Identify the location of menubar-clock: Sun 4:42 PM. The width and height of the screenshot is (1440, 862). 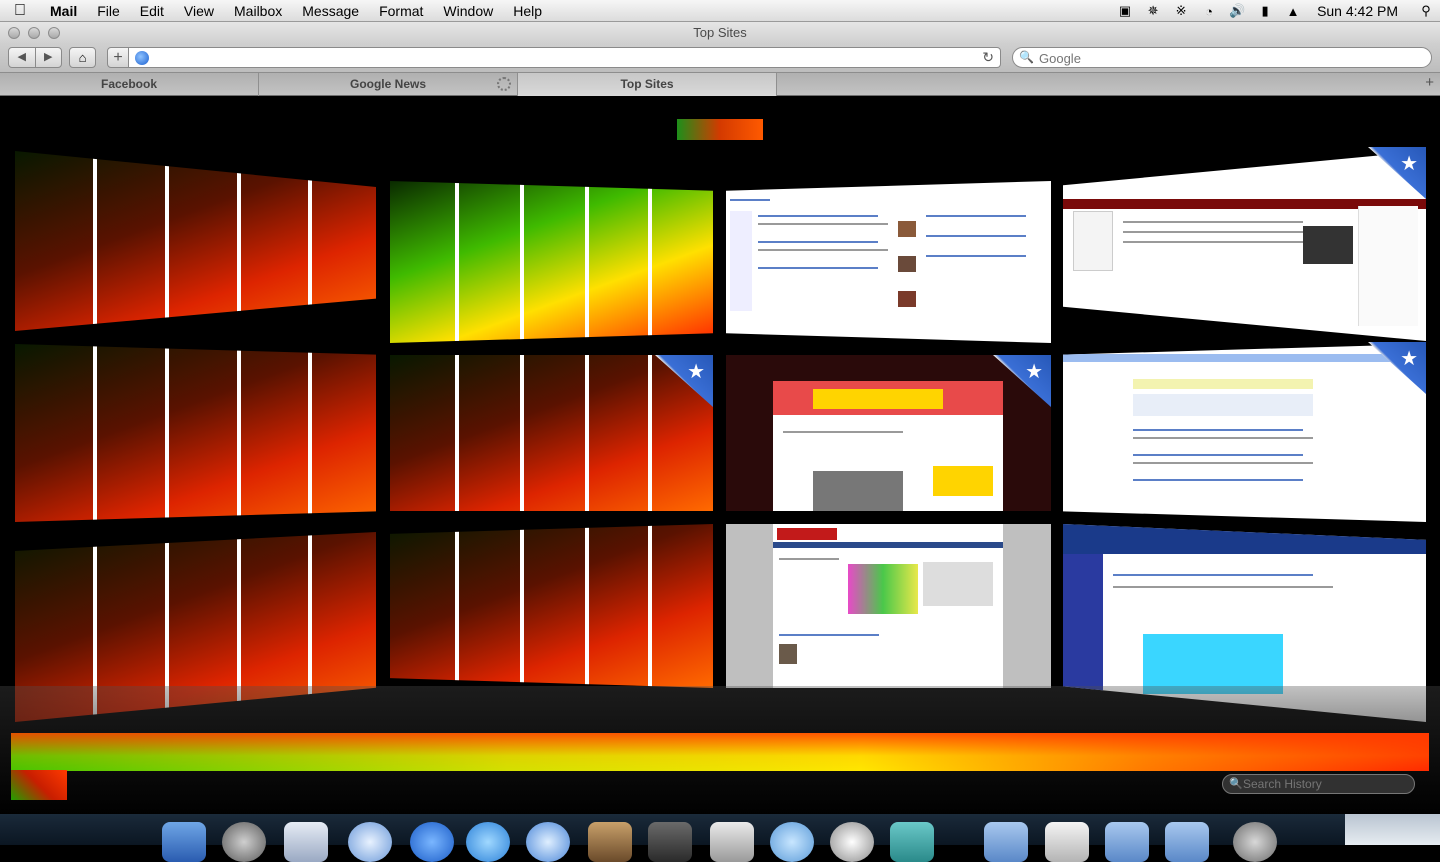
(1359, 11).